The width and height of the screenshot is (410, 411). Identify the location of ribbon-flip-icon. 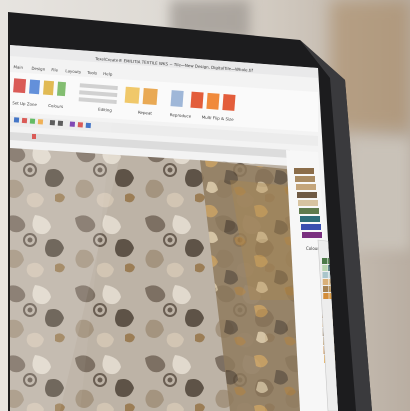
(229, 102).